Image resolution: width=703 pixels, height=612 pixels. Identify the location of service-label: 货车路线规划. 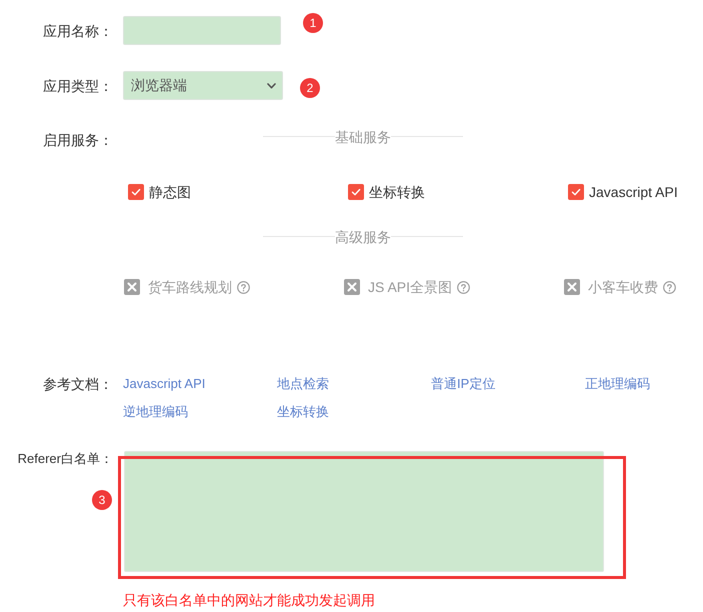
(190, 287).